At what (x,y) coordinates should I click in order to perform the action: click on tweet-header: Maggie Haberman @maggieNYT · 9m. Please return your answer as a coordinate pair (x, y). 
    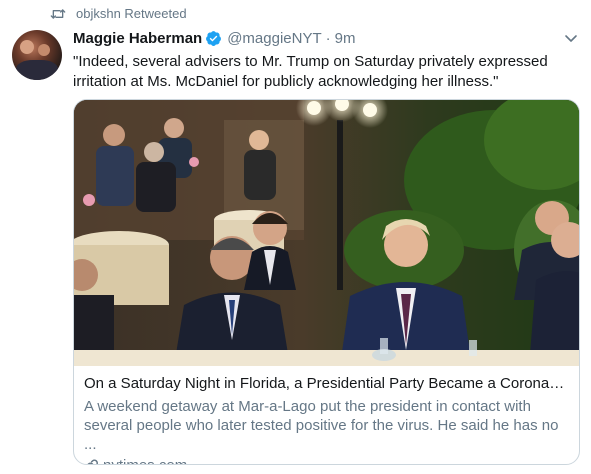
    Looking at the image, I should click on (322, 38).